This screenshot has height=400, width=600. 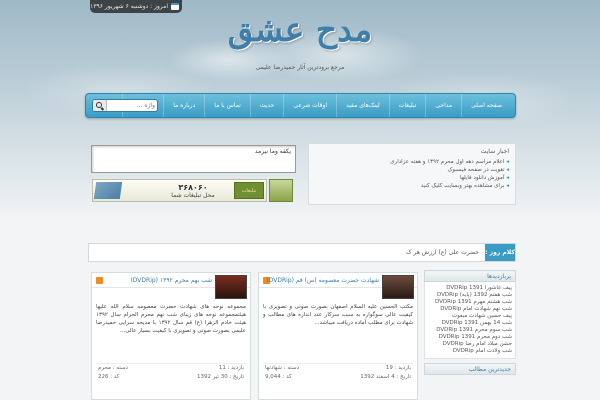 I want to click on popular-item: شب هشتم مهرم 1391 DVDRip, so click(x=470, y=302).